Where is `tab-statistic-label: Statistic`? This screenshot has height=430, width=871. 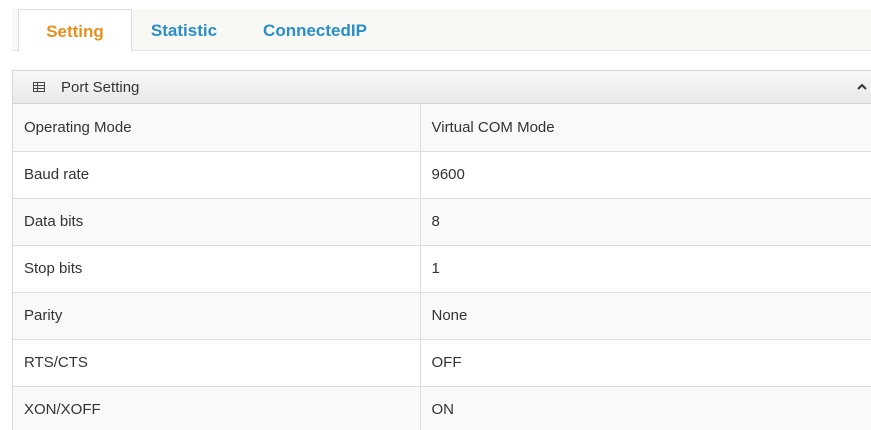 tab-statistic-label: Statistic is located at coordinates (184, 30).